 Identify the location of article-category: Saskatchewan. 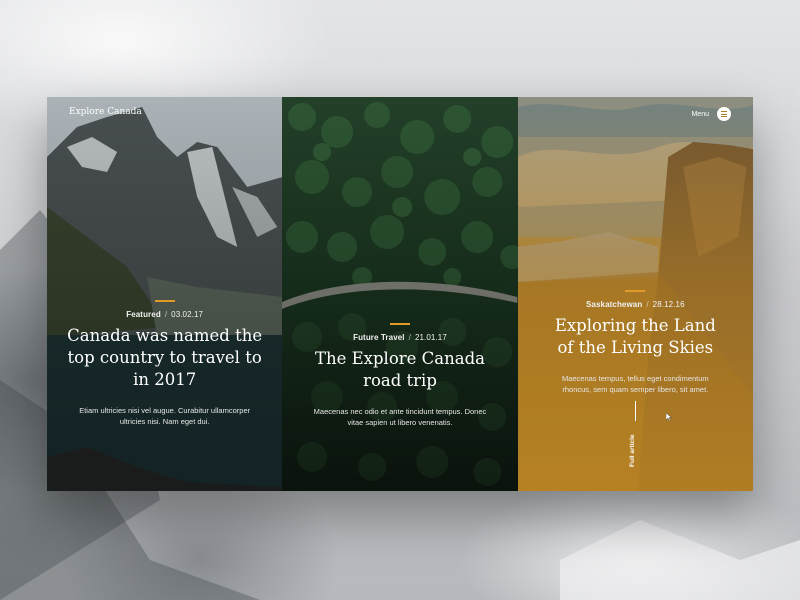
(614, 304).